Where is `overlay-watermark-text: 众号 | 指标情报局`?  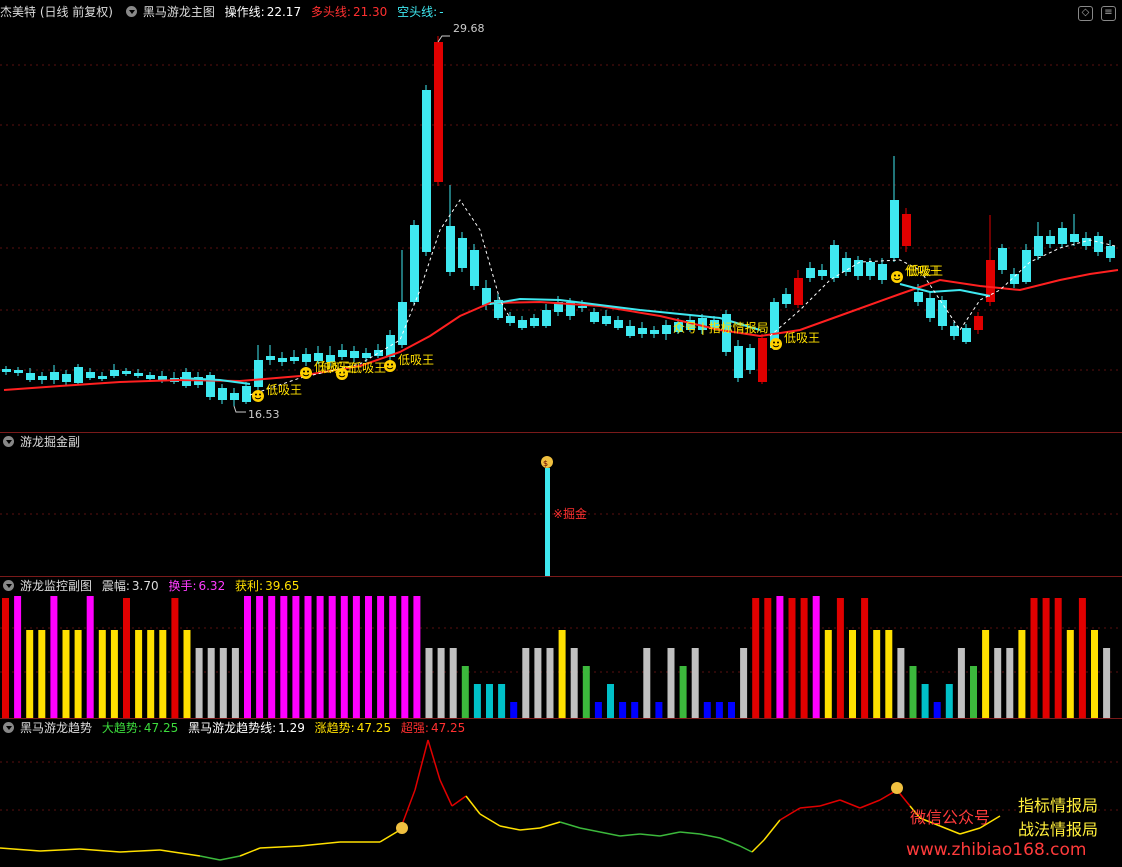
overlay-watermark-text: 众号 | 指标情报局 is located at coordinates (721, 327).